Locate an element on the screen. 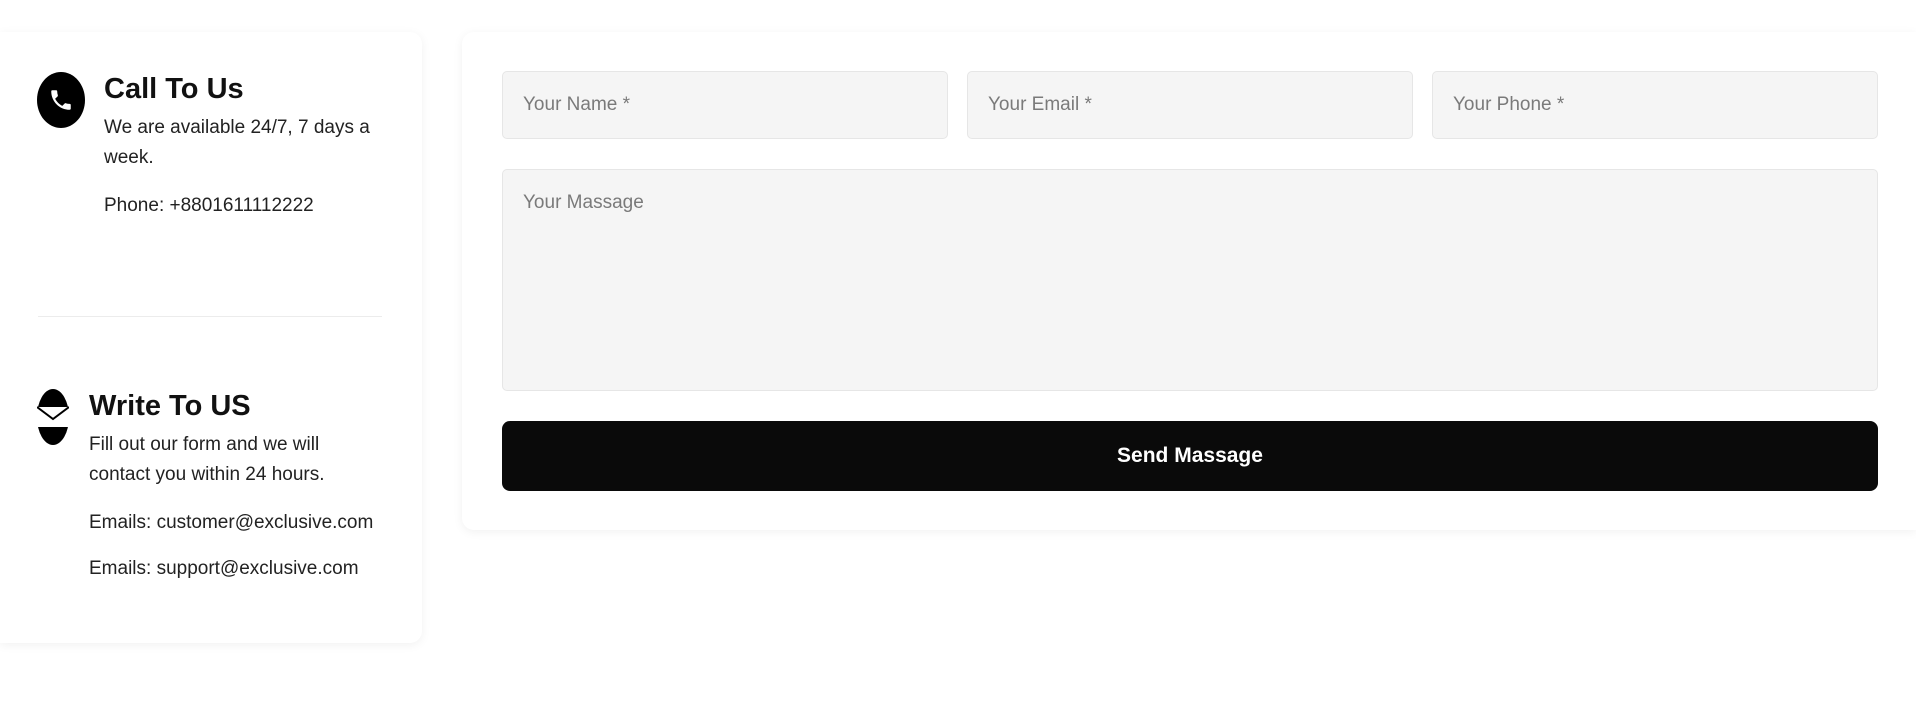 This screenshot has width=1916, height=708. support-email: Emails: support@exclusive.com is located at coordinates (224, 568).